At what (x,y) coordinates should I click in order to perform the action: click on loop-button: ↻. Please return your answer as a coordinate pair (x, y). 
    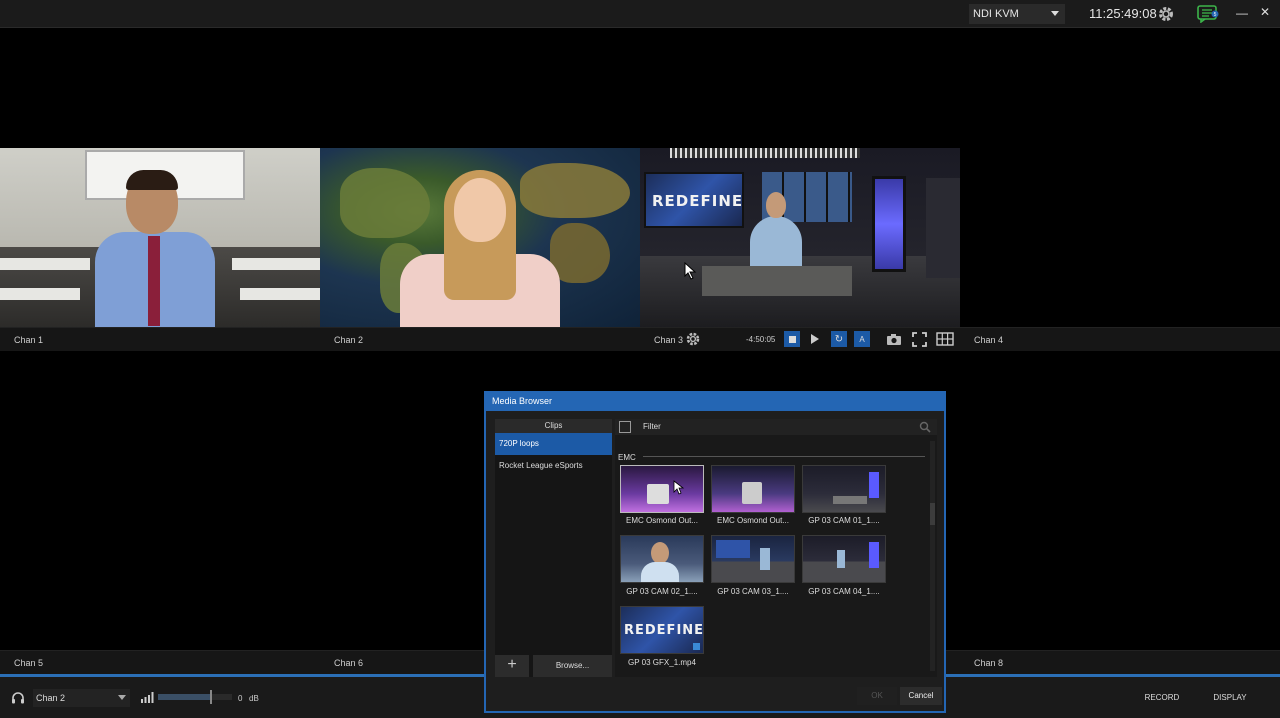
    Looking at the image, I should click on (839, 339).